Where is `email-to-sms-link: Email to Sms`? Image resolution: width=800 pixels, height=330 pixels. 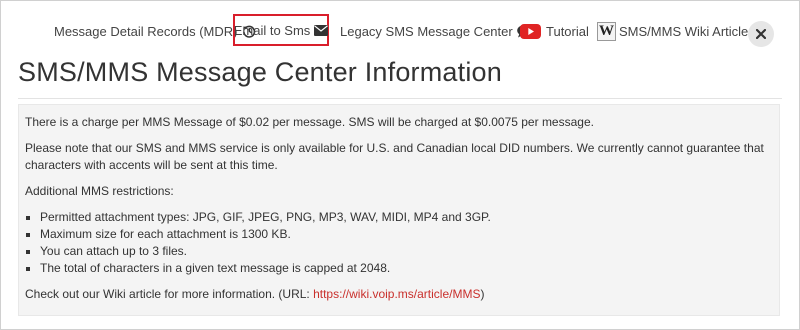 email-to-sms-link: Email to Sms is located at coordinates (281, 30).